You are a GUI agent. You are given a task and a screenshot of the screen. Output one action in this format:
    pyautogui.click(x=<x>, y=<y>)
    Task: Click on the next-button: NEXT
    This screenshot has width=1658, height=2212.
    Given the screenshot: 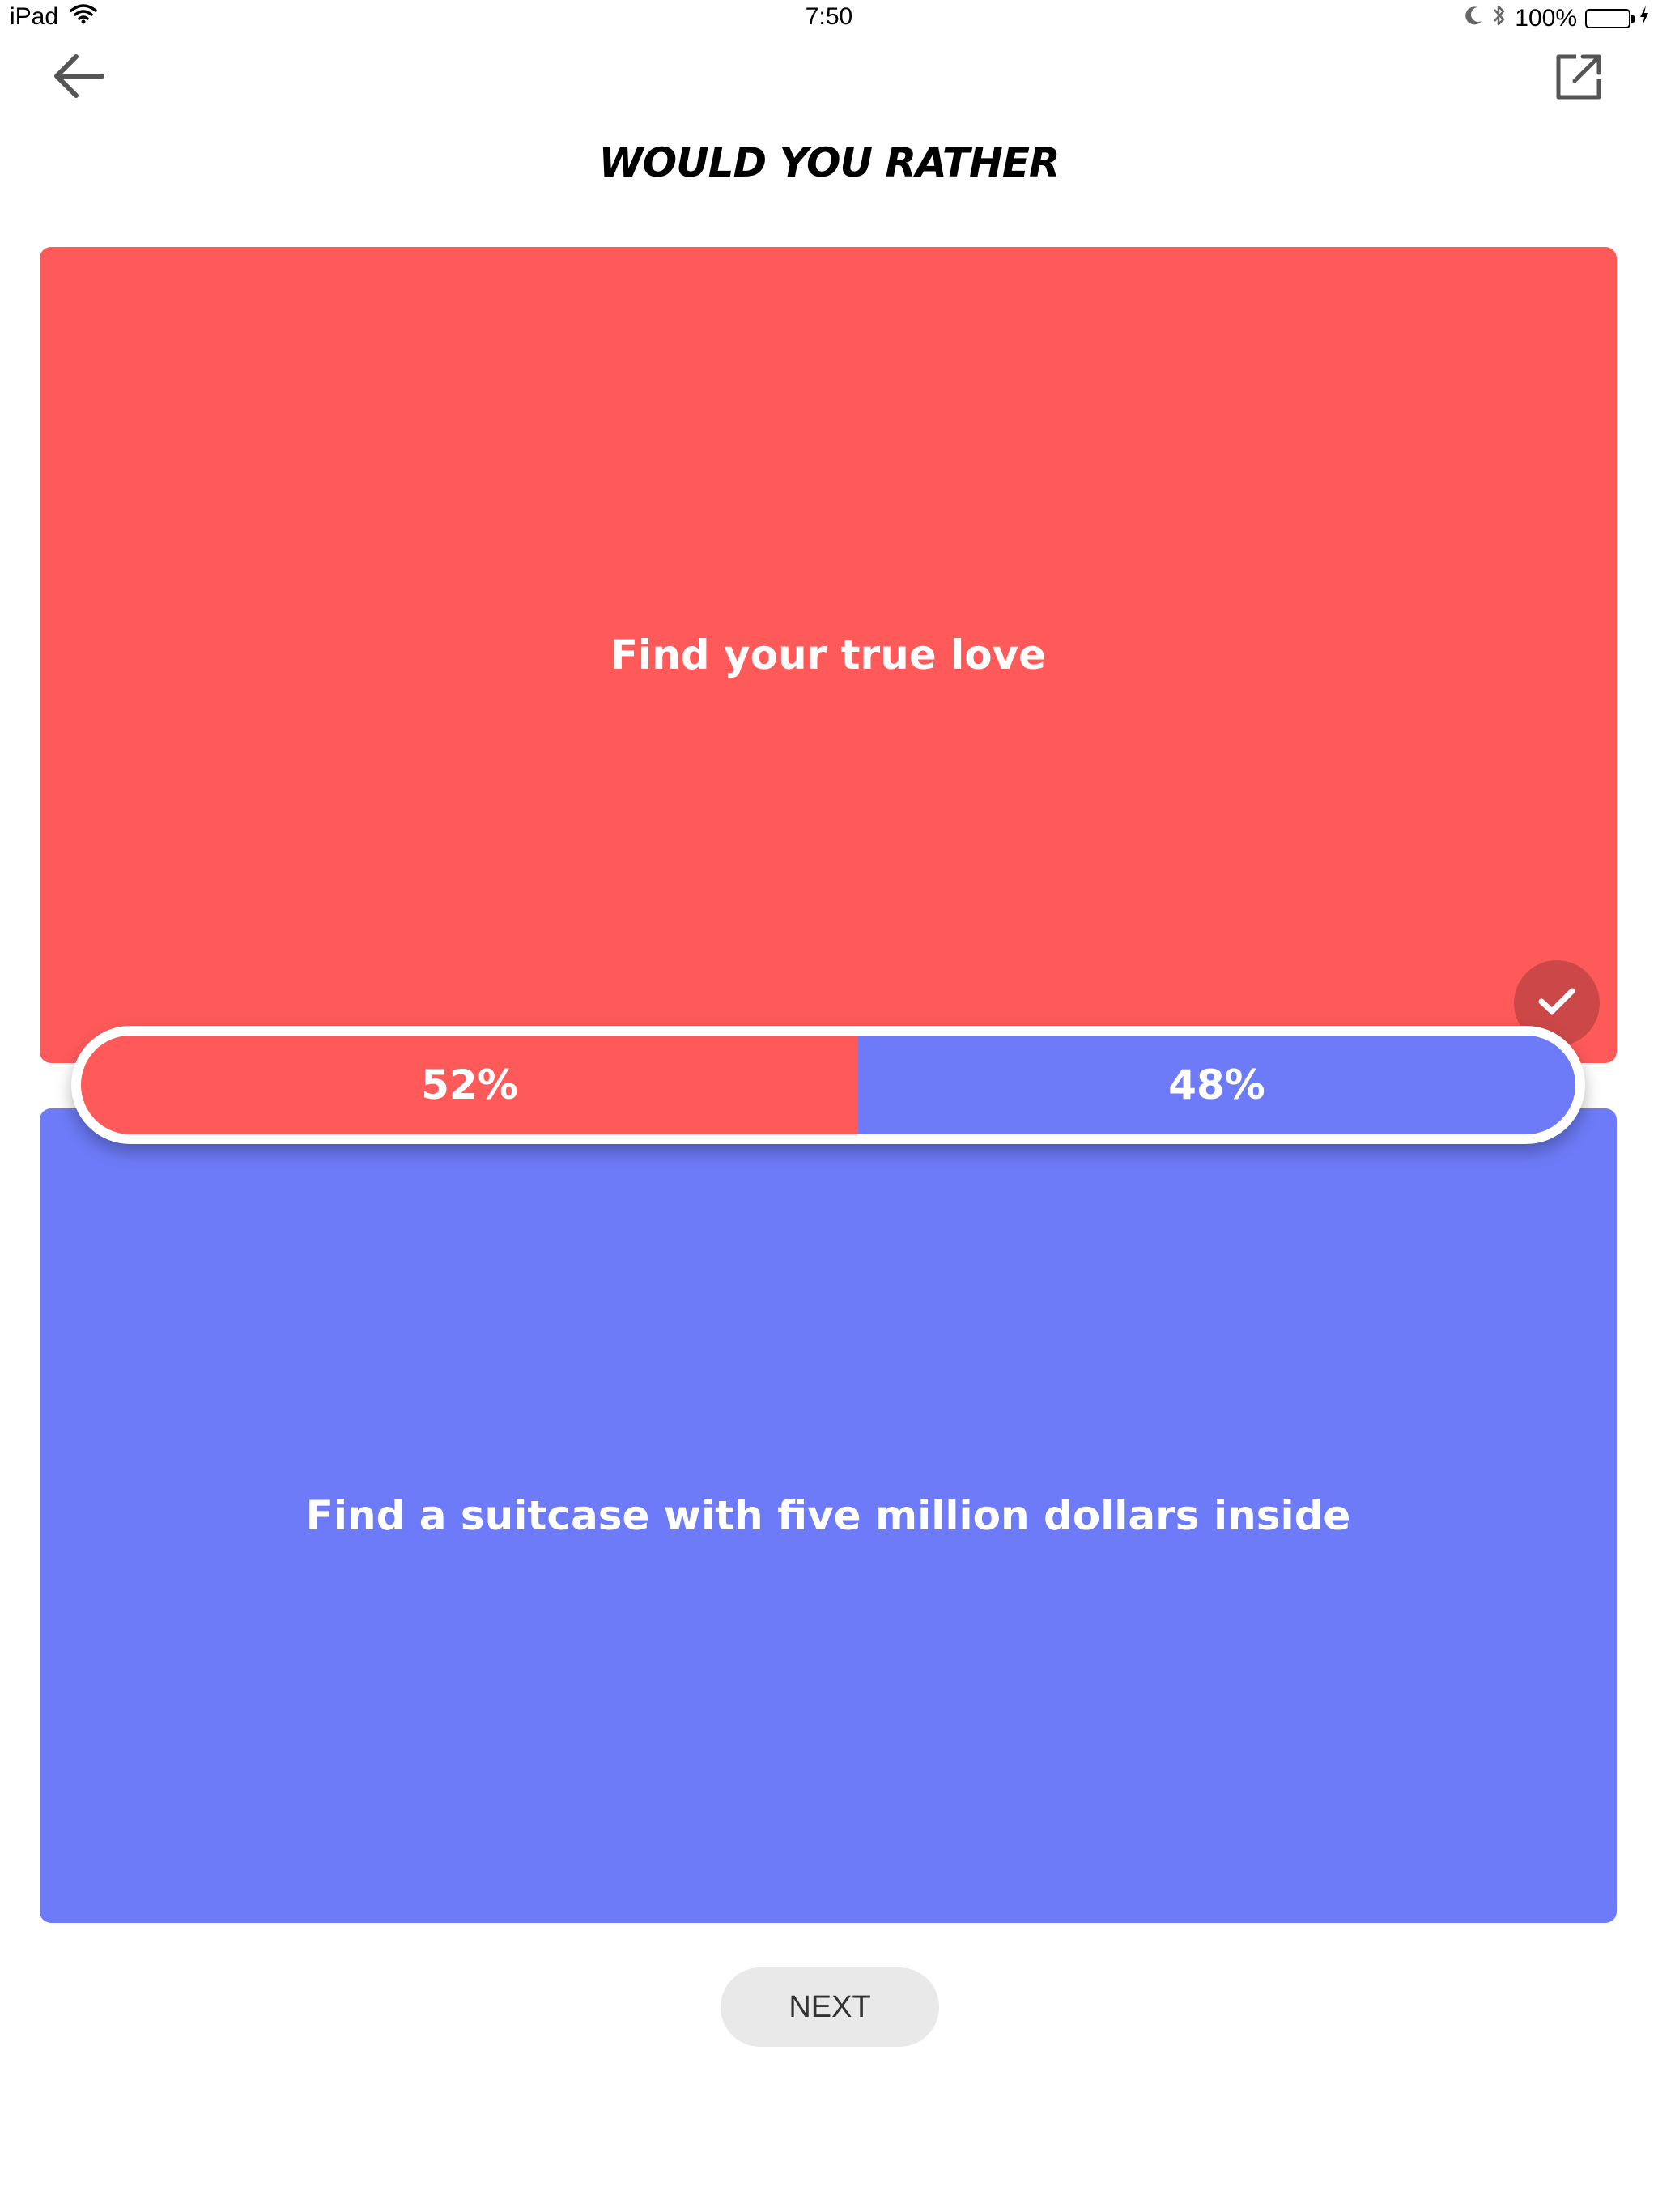 What is the action you would take?
    pyautogui.click(x=830, y=2007)
    